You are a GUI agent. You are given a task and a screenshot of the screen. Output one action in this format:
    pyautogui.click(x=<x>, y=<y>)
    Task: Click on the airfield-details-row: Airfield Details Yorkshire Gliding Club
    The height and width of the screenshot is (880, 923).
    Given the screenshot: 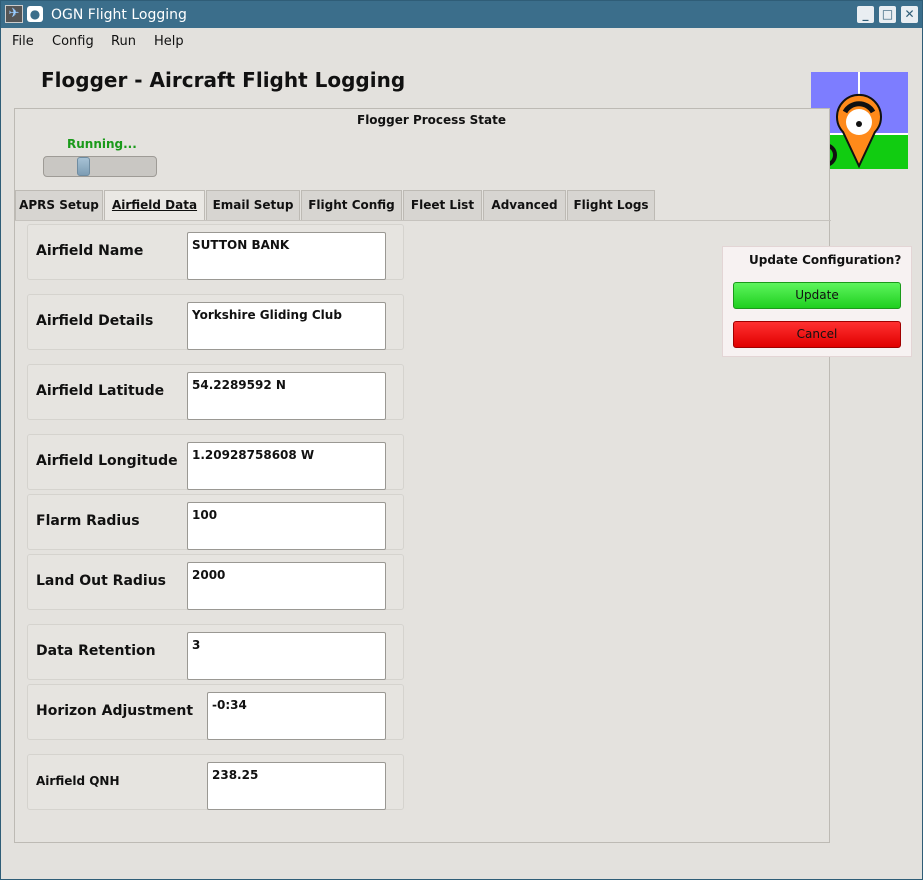 What is the action you would take?
    pyautogui.click(x=215, y=322)
    